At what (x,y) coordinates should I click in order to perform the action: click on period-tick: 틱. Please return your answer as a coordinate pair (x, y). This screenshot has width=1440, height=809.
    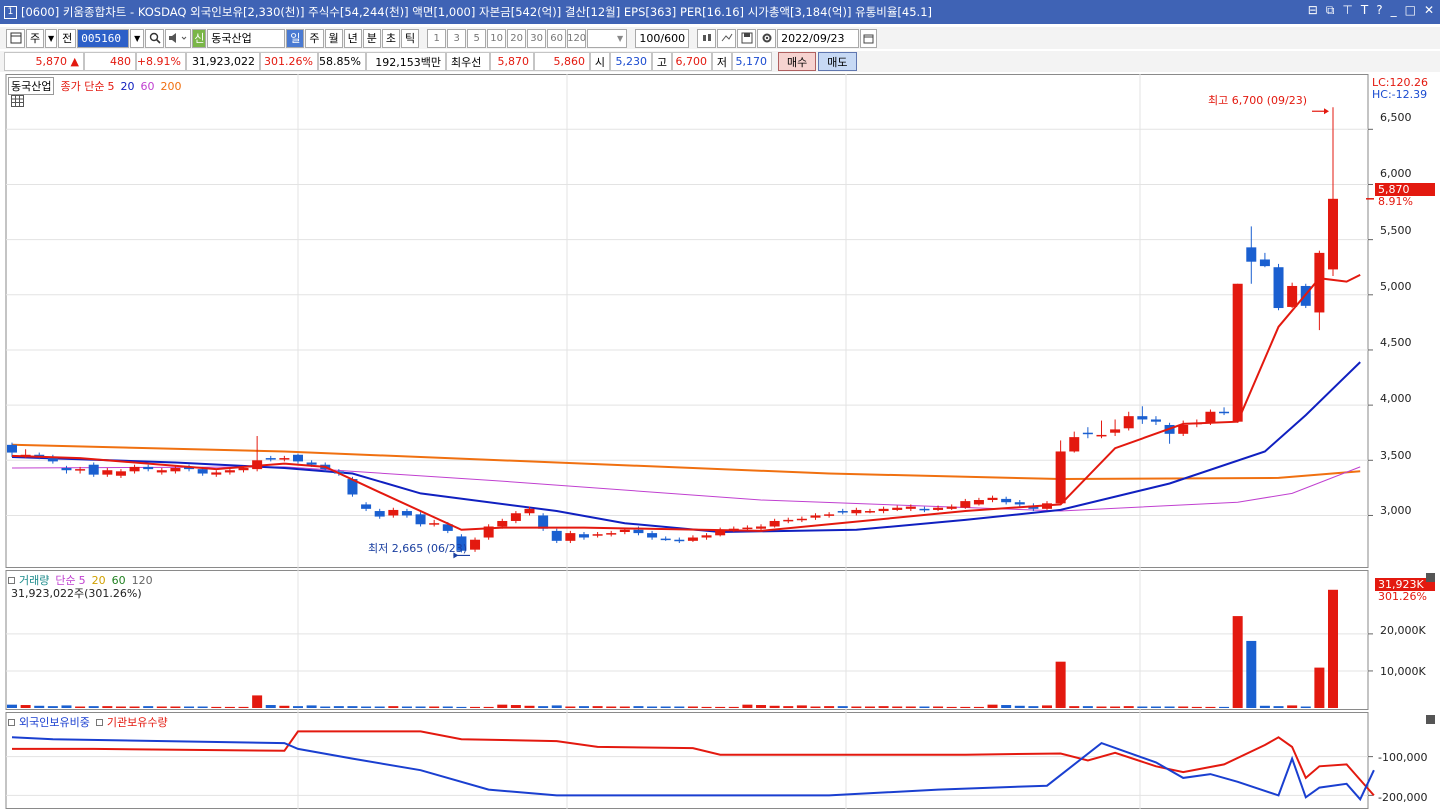
    Looking at the image, I should click on (410, 38).